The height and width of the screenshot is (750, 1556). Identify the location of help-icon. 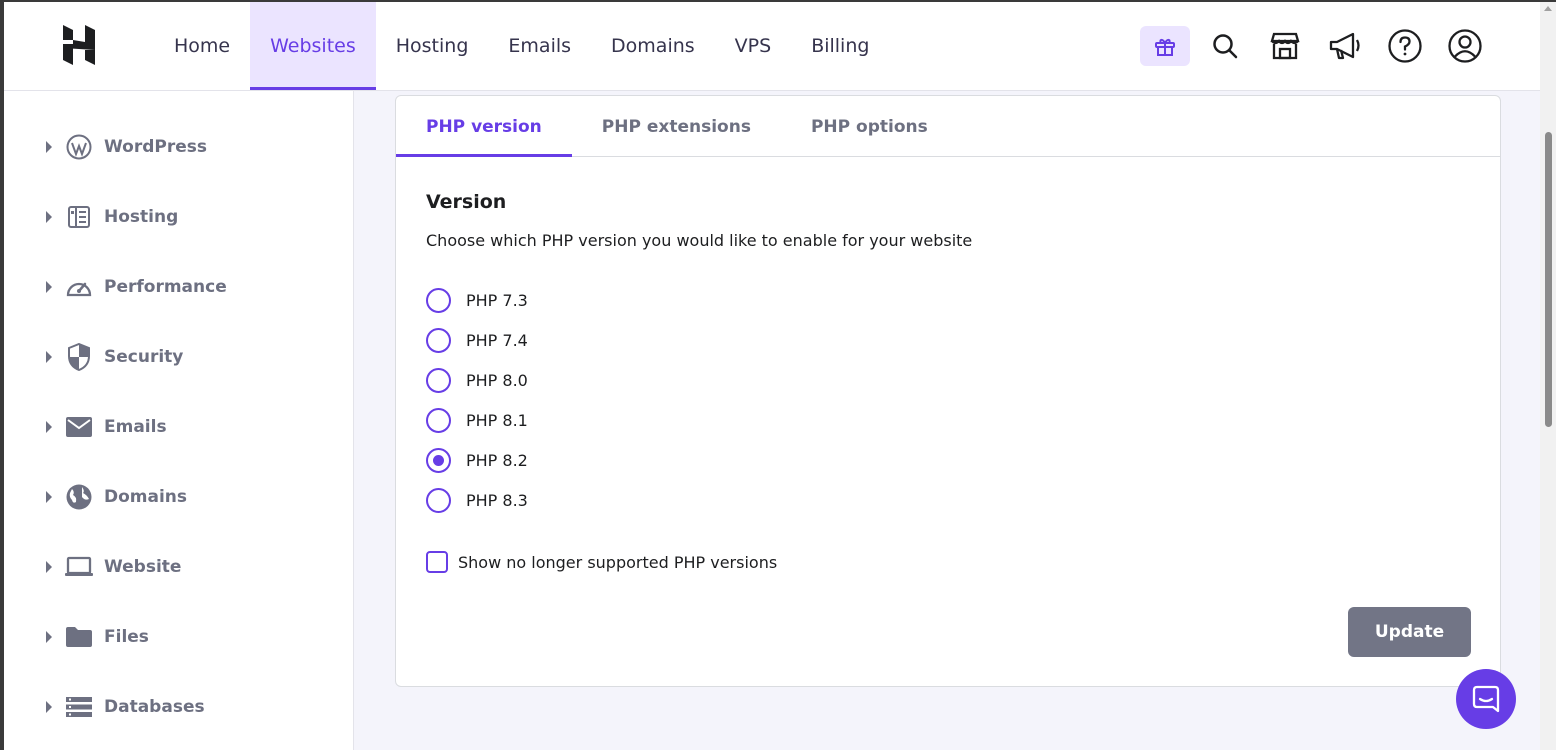
(1405, 46).